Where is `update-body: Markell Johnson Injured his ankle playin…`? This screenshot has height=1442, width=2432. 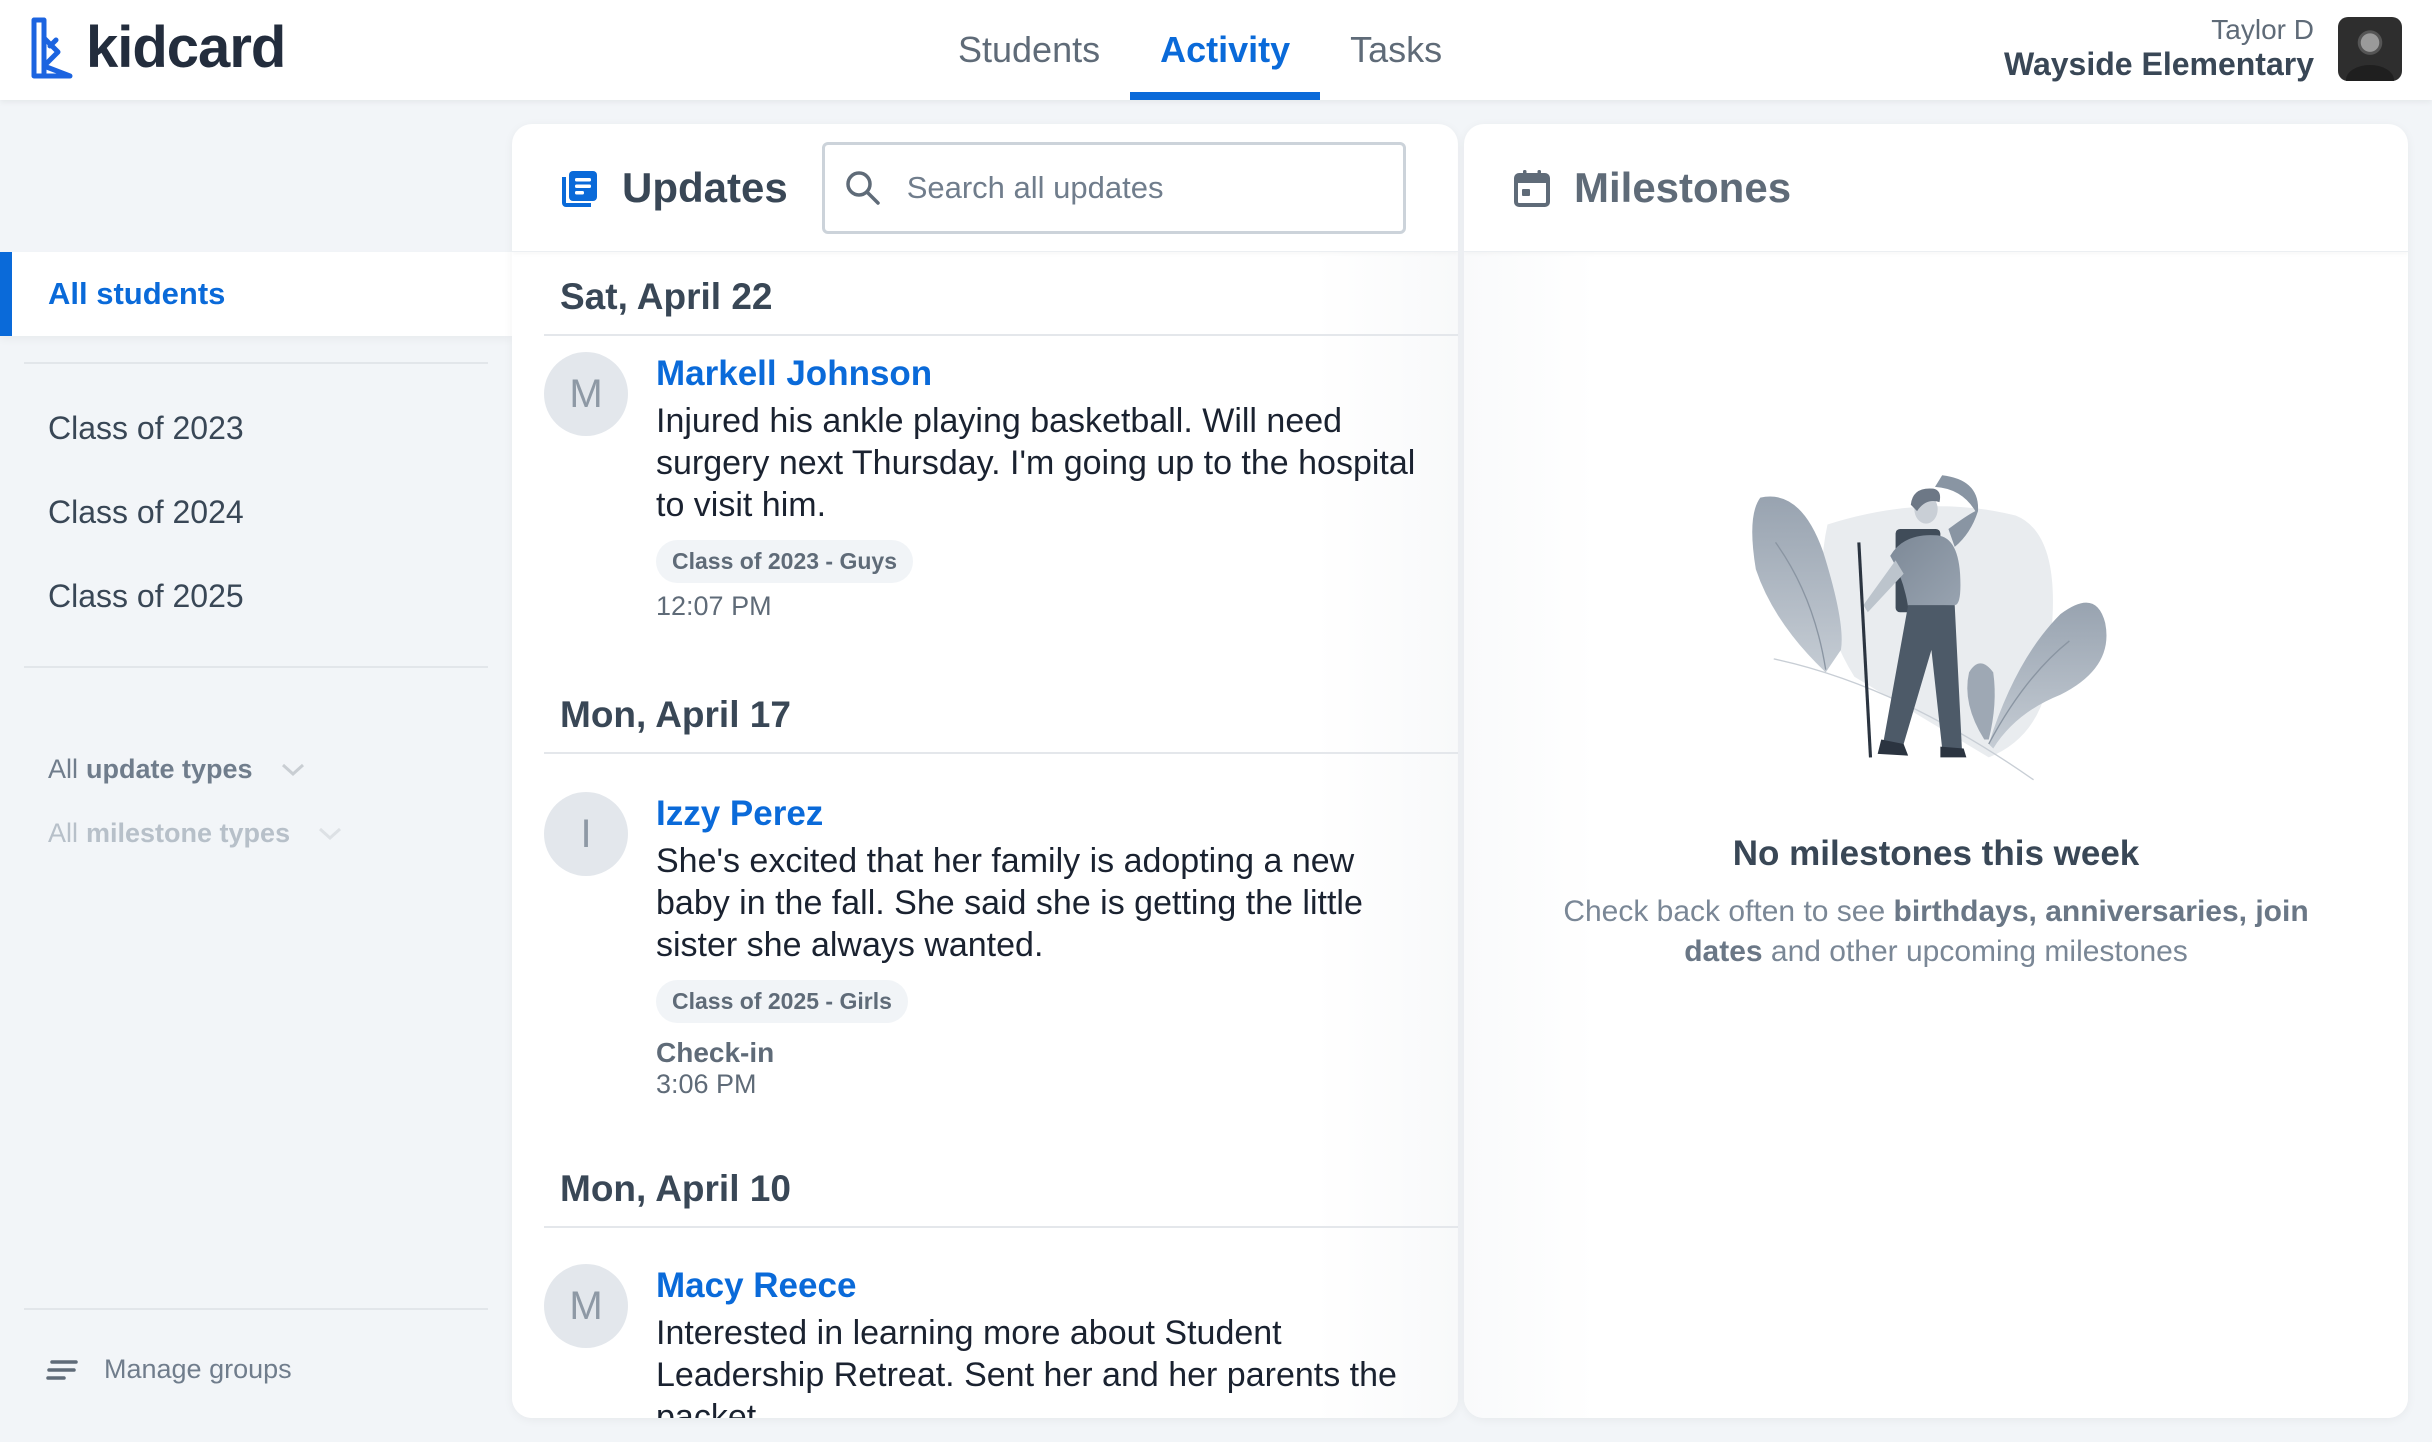
update-body: Markell Johnson Injured his ankle playin… is located at coordinates (1037, 487).